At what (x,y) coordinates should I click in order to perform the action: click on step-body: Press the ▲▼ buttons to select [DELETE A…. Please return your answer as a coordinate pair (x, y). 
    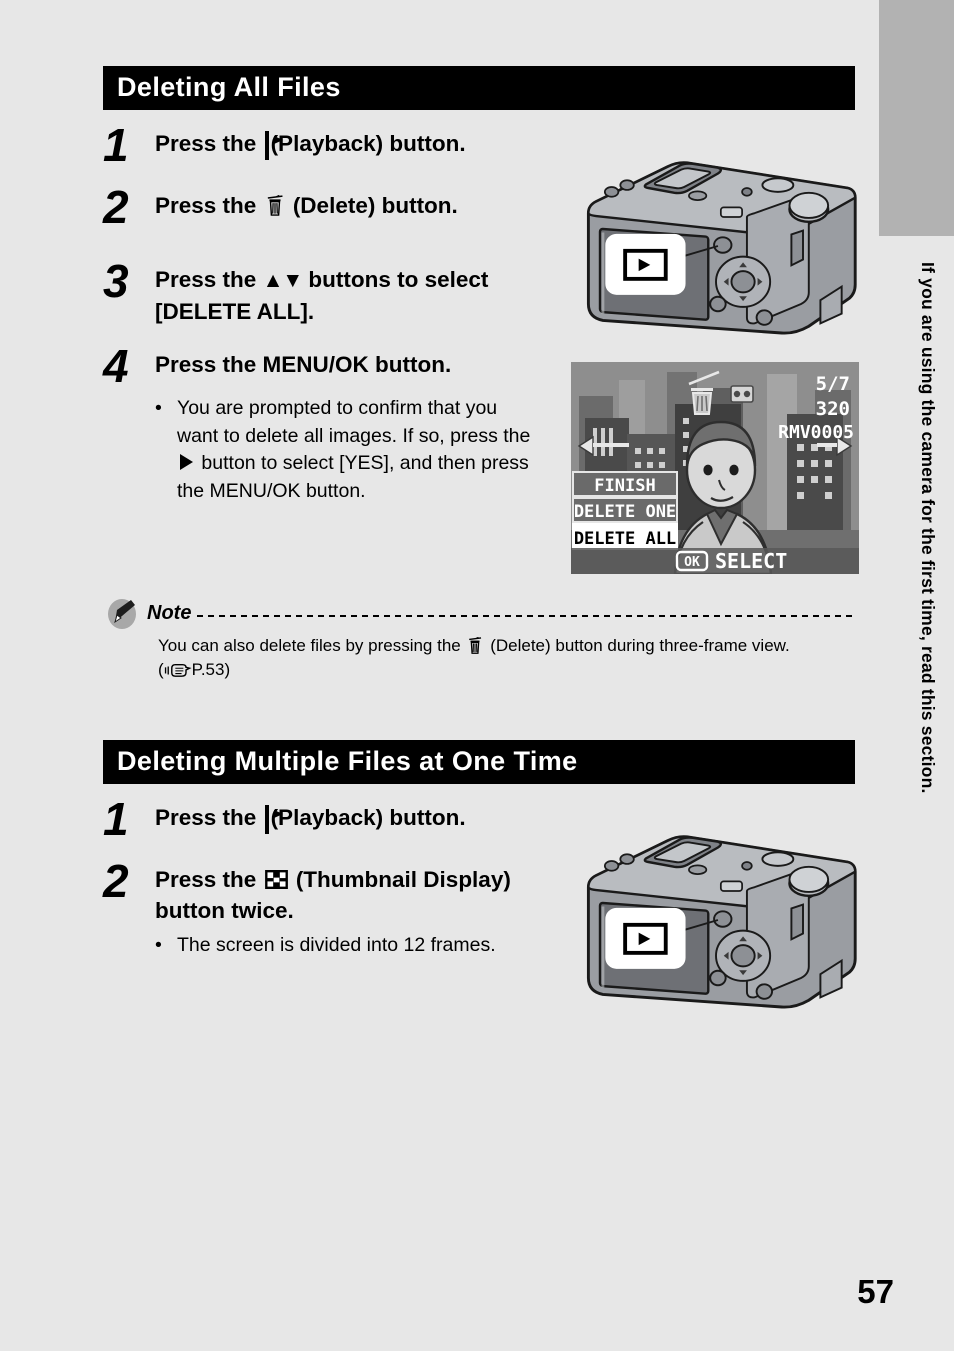
    Looking at the image, I should click on (363, 292).